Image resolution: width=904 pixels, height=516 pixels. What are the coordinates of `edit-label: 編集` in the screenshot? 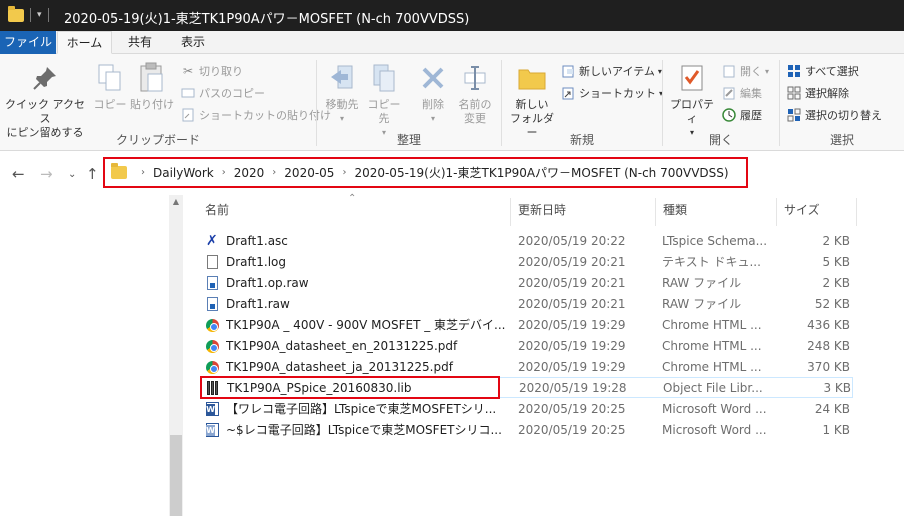 It's located at (751, 93).